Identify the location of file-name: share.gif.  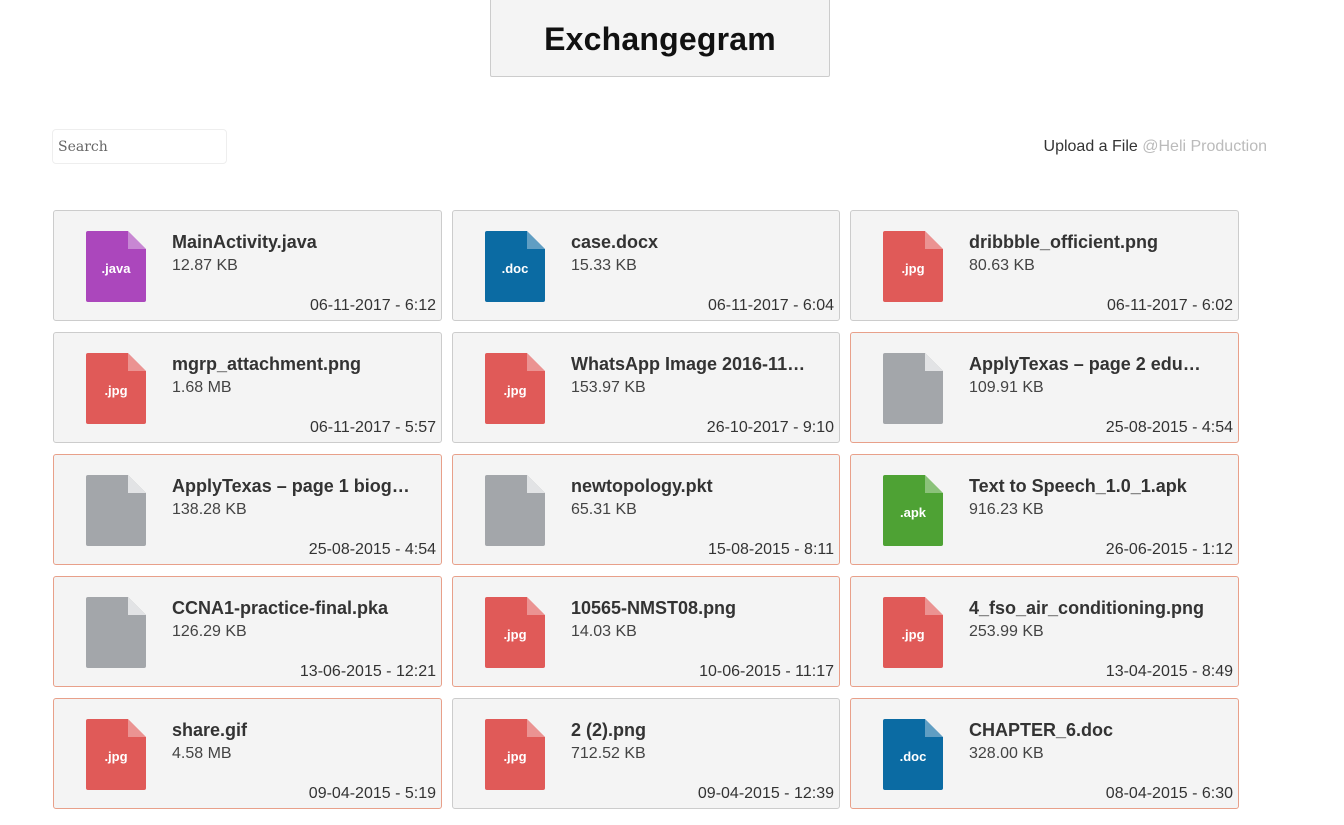
(292, 730).